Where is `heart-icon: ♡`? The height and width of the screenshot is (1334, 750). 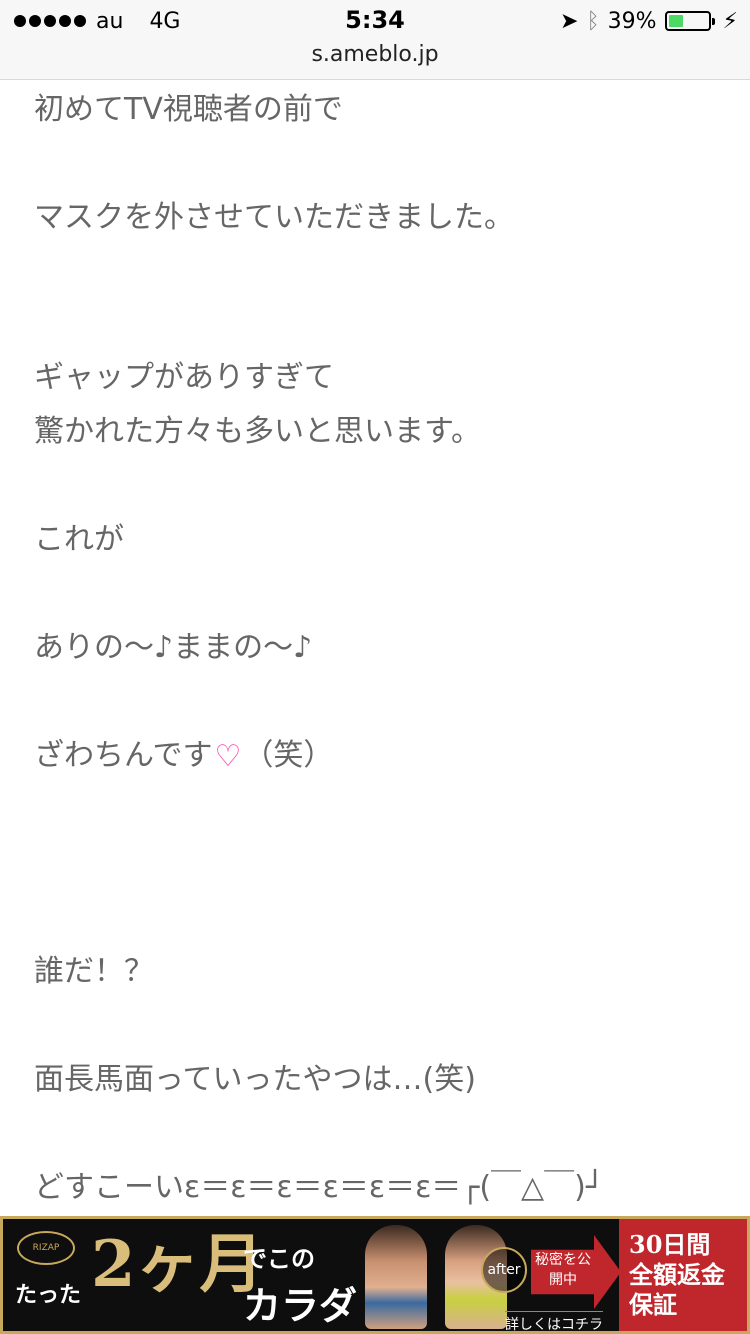
heart-icon: ♡ is located at coordinates (228, 756).